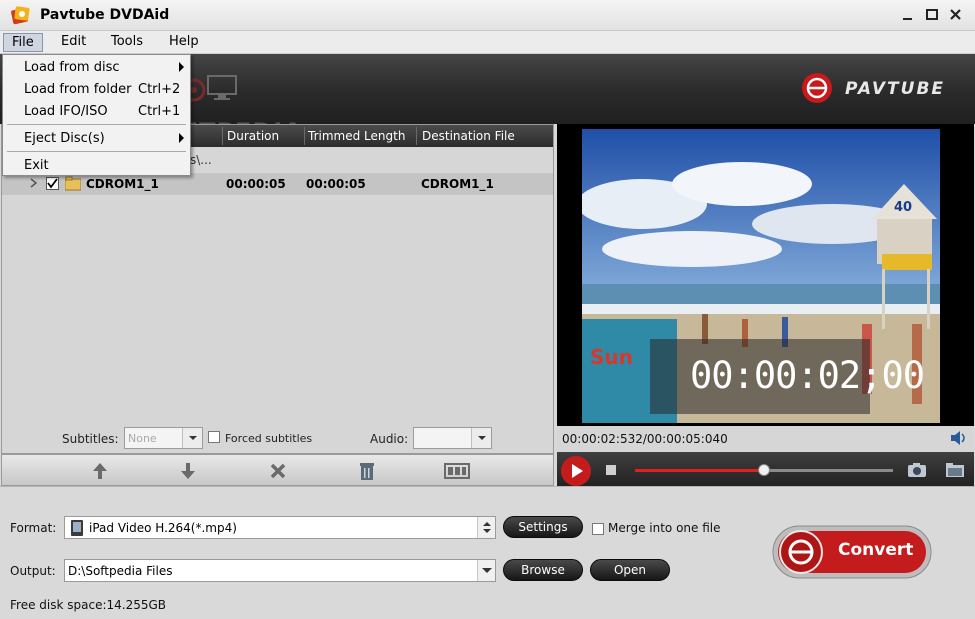 The width and height of the screenshot is (975, 619). What do you see at coordinates (932, 15) in the screenshot?
I see `maximize-button` at bounding box center [932, 15].